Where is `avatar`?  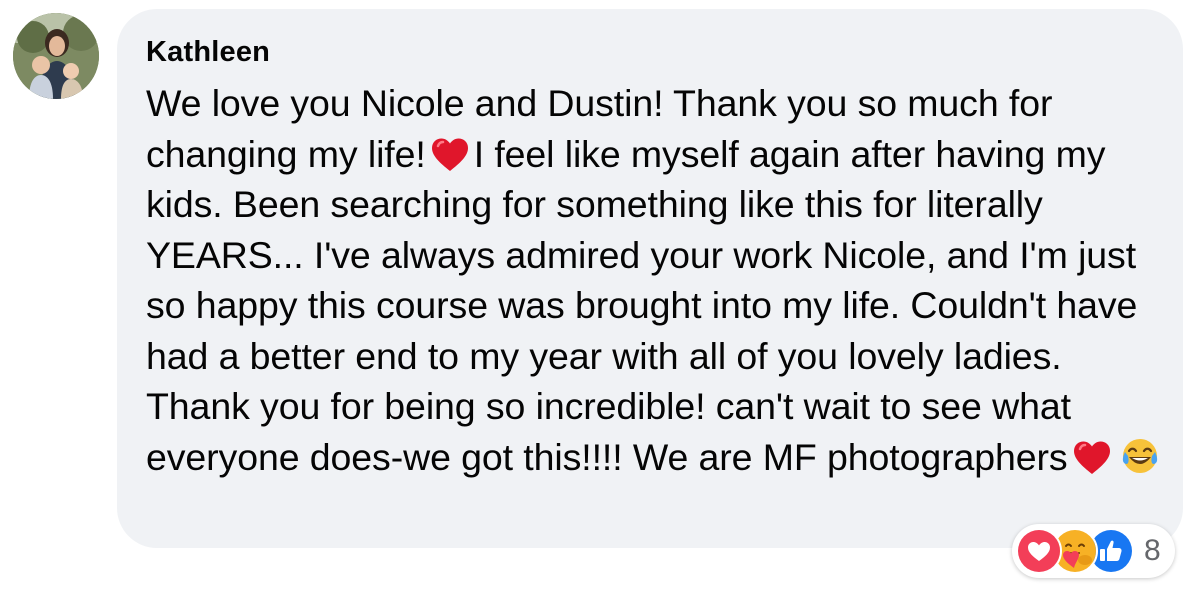 avatar is located at coordinates (56, 56).